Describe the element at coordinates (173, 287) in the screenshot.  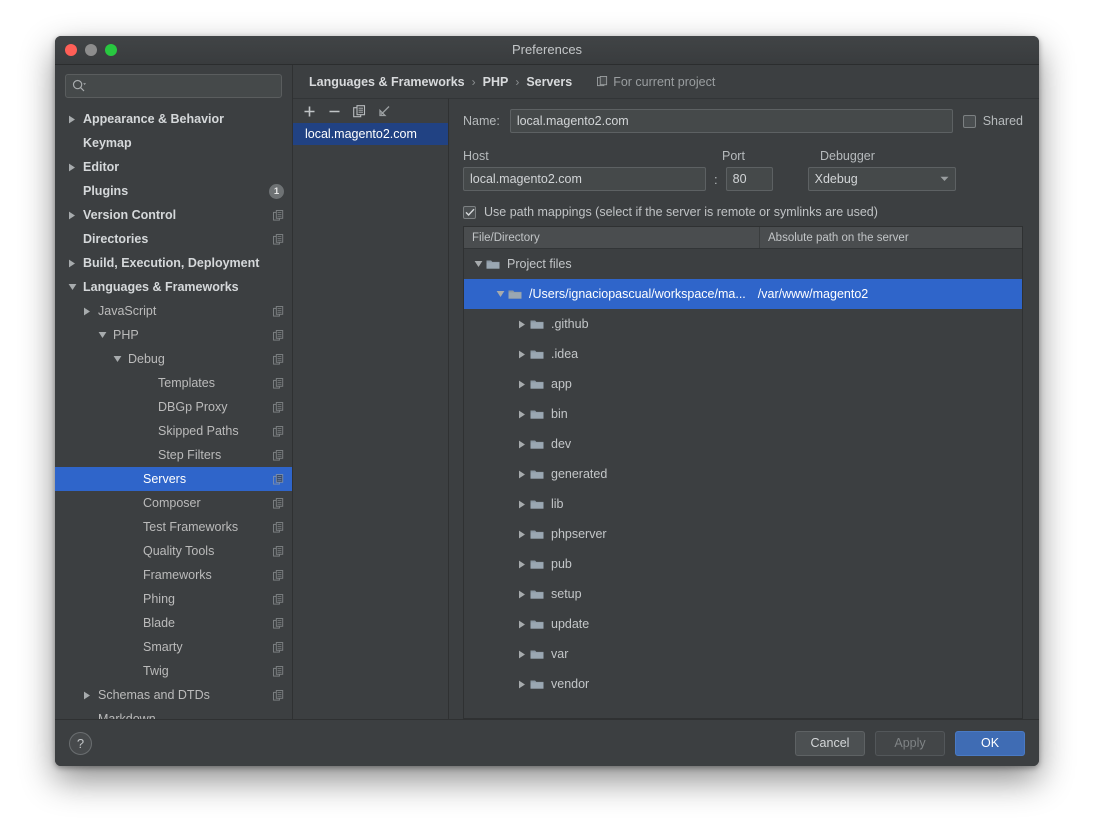
I see `sidebar-item-languages-frameworks: Languages & Frameworks` at that location.